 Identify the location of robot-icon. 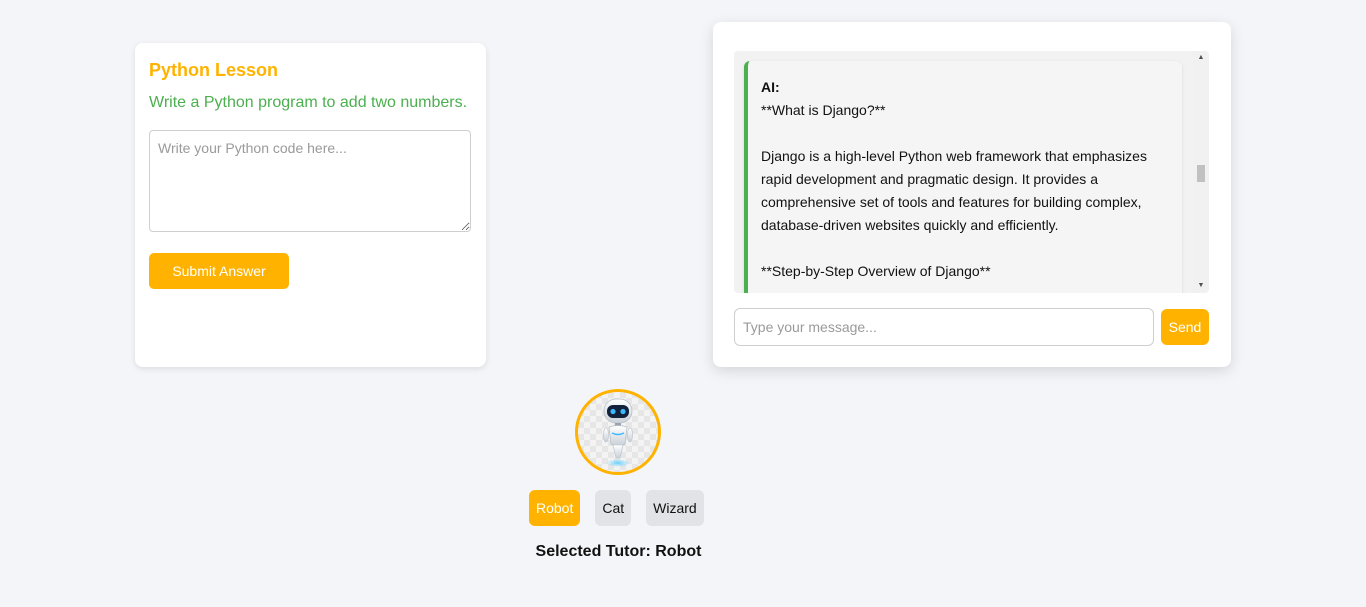
(618, 432).